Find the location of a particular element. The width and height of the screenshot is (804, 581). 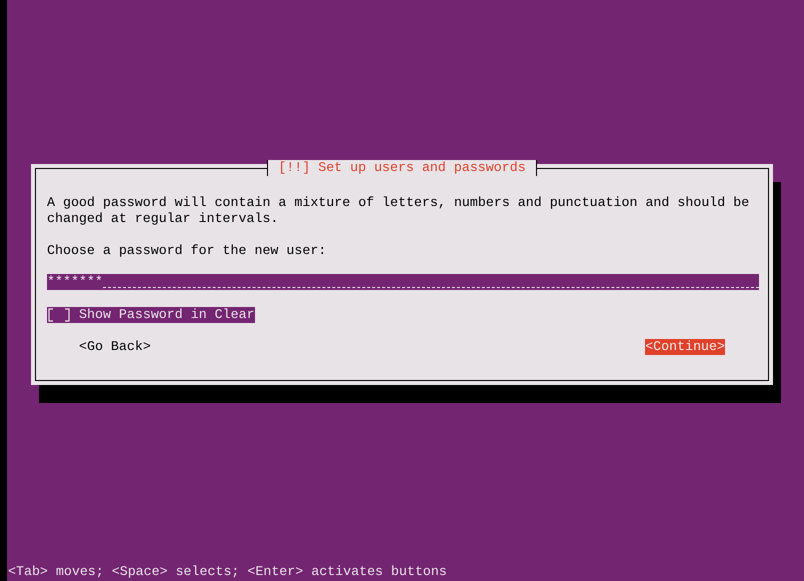

dialog-title: [!!] Set up users and passwords is located at coordinates (402, 168).